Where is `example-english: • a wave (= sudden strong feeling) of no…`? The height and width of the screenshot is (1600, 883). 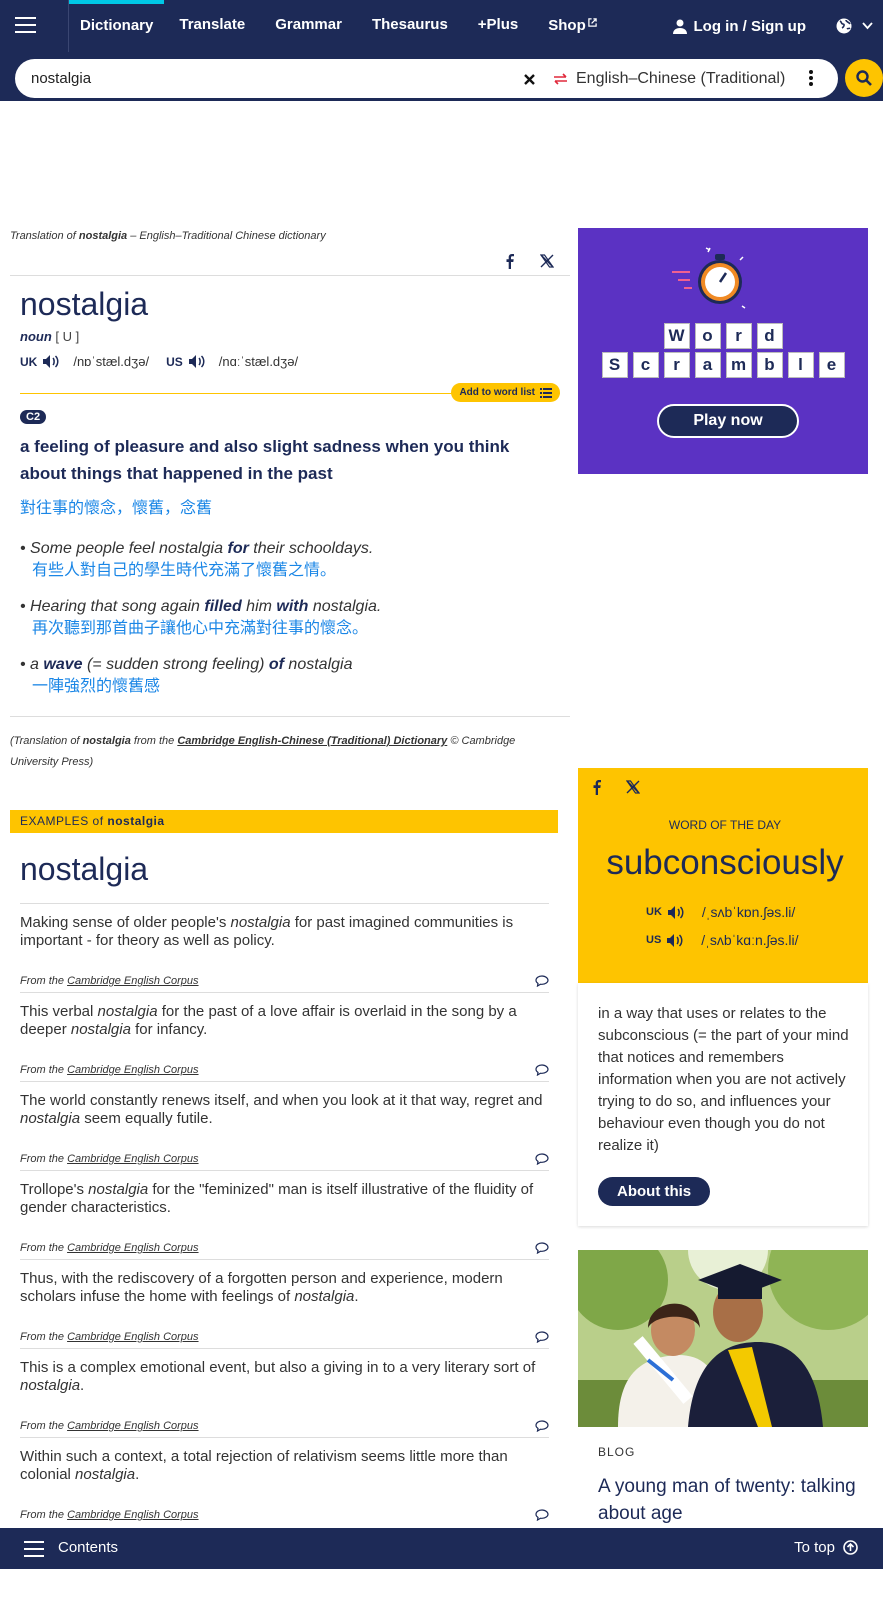 example-english: • a wave (= sudden strong feeling) of no… is located at coordinates (186, 664).